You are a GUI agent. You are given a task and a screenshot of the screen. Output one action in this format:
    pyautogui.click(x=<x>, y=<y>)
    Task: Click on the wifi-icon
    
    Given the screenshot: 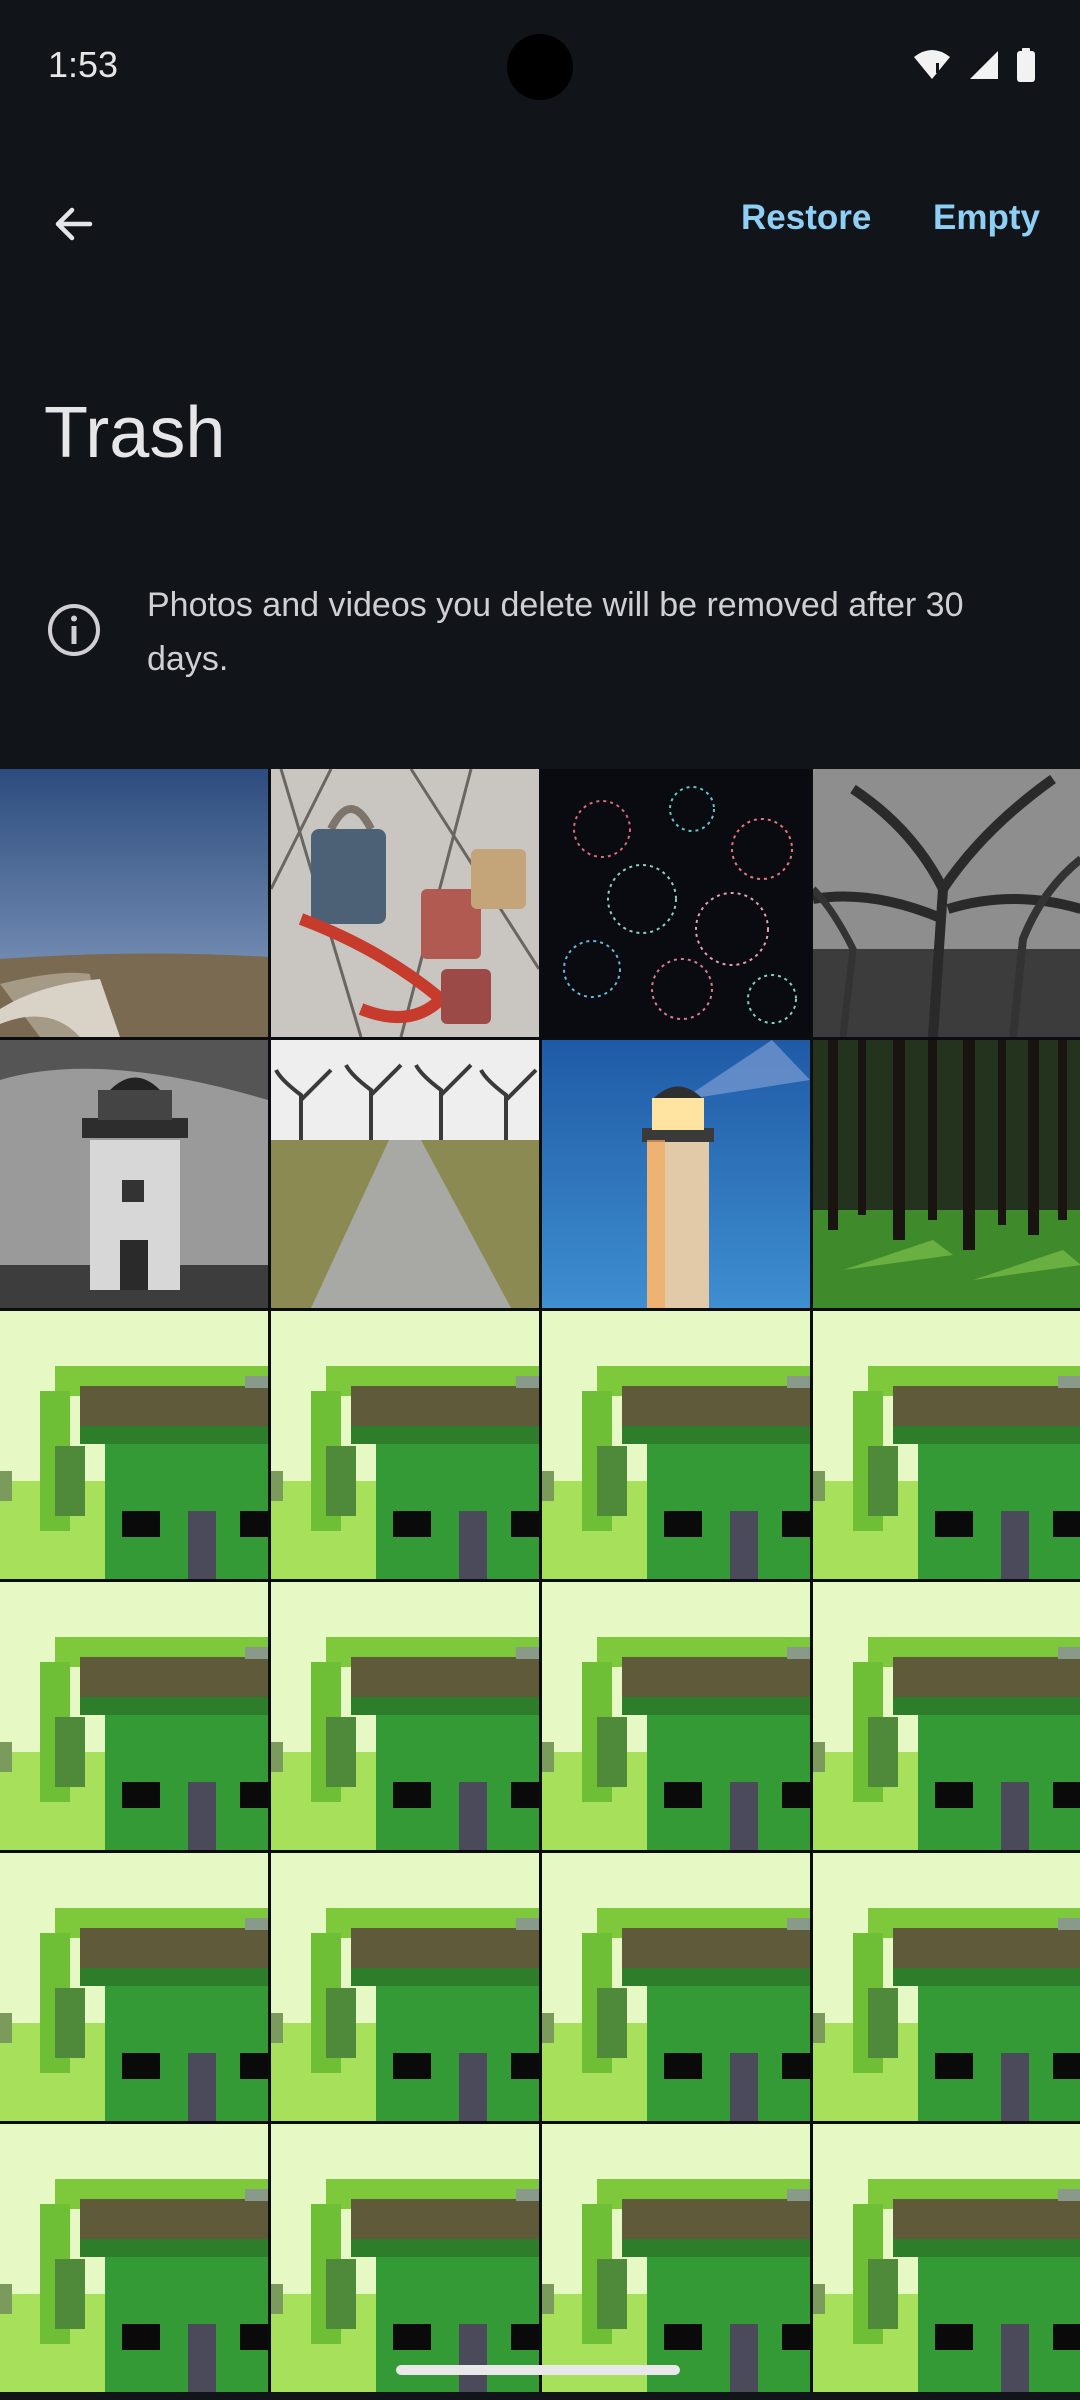 What is the action you would take?
    pyautogui.click(x=932, y=64)
    